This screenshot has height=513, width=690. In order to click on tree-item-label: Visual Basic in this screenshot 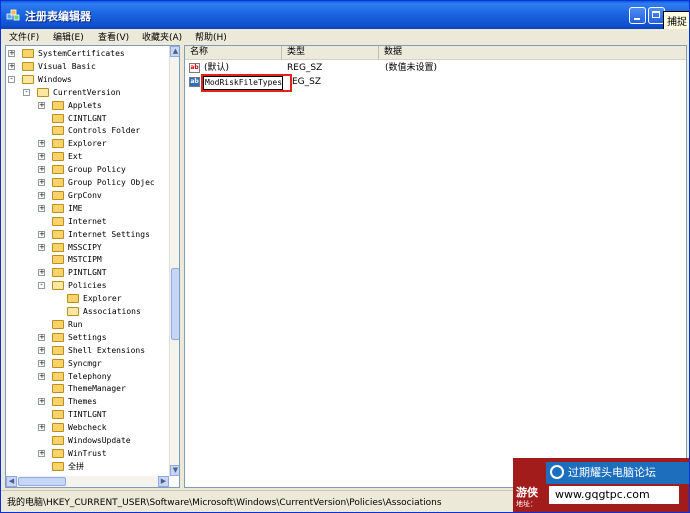, I will do `click(67, 66)`.